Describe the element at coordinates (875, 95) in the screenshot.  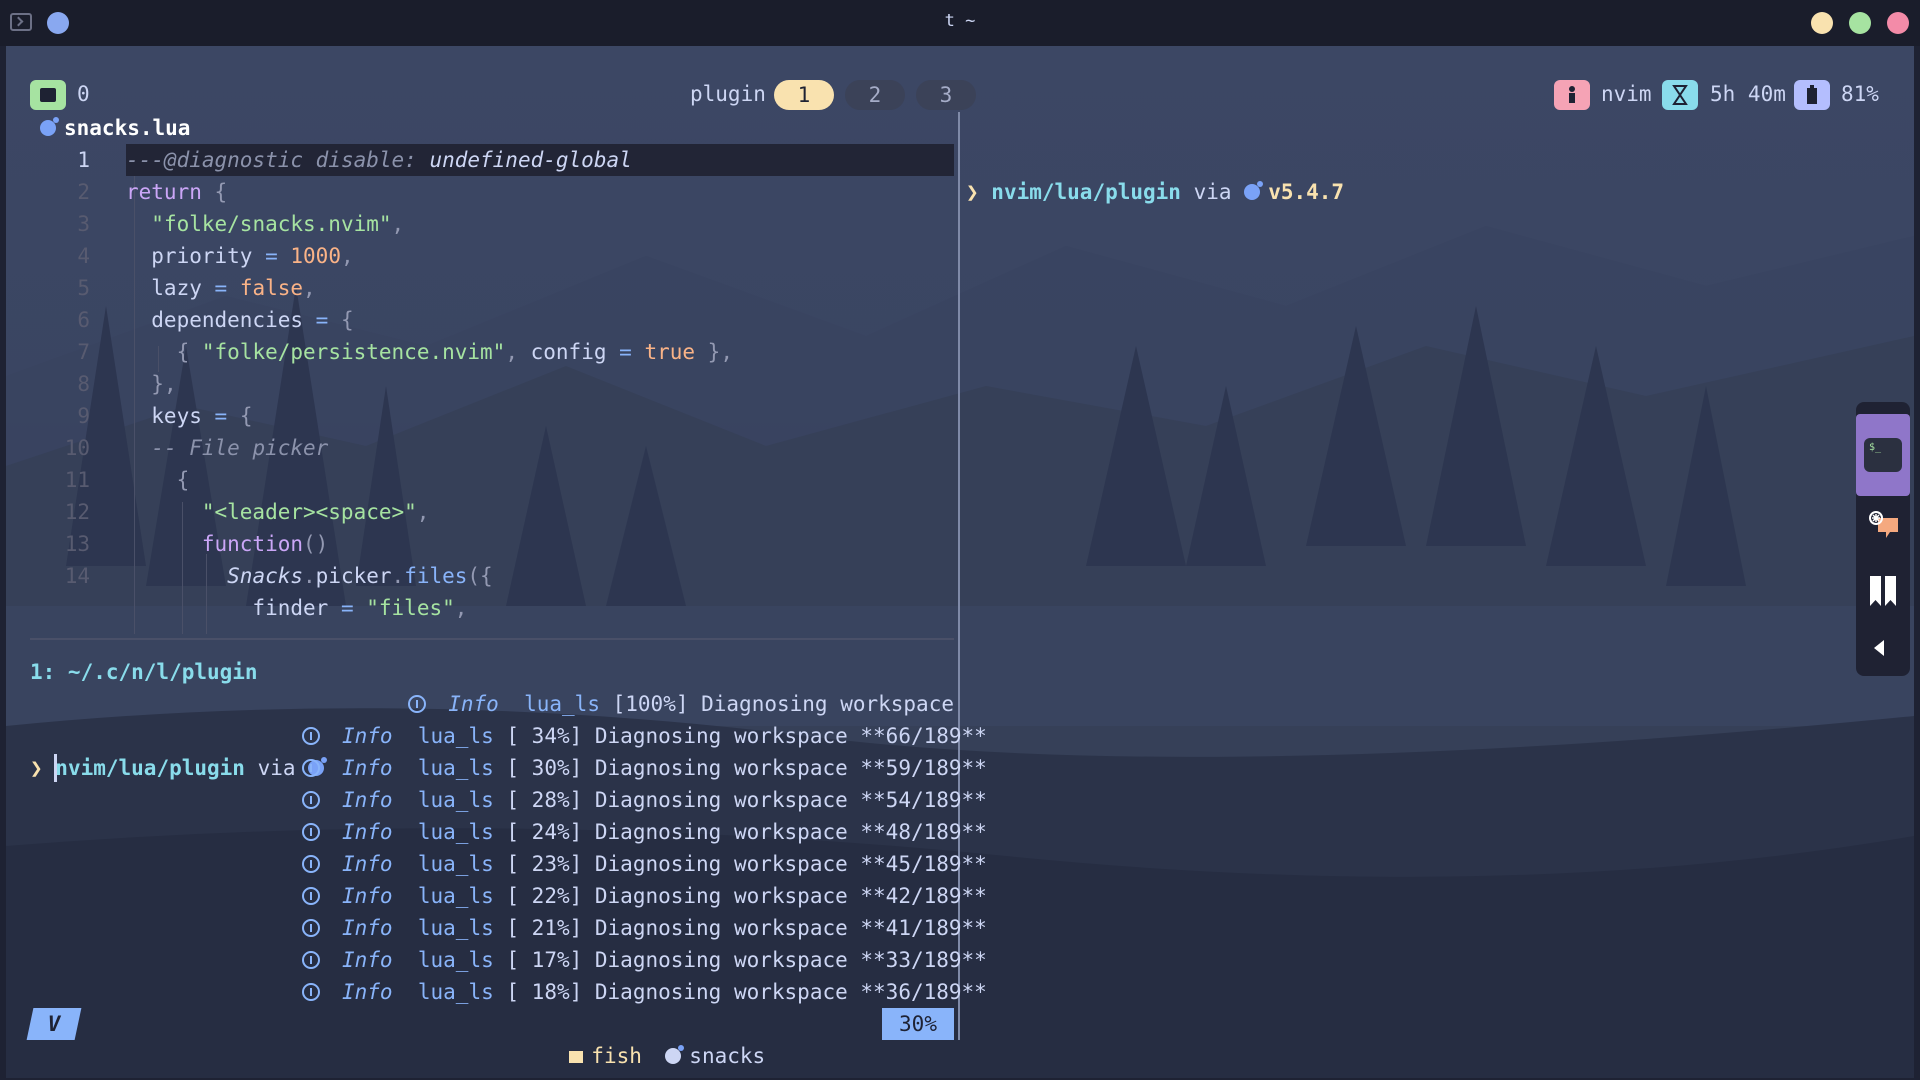
I see `tmux-window-tab-2: 2` at that location.